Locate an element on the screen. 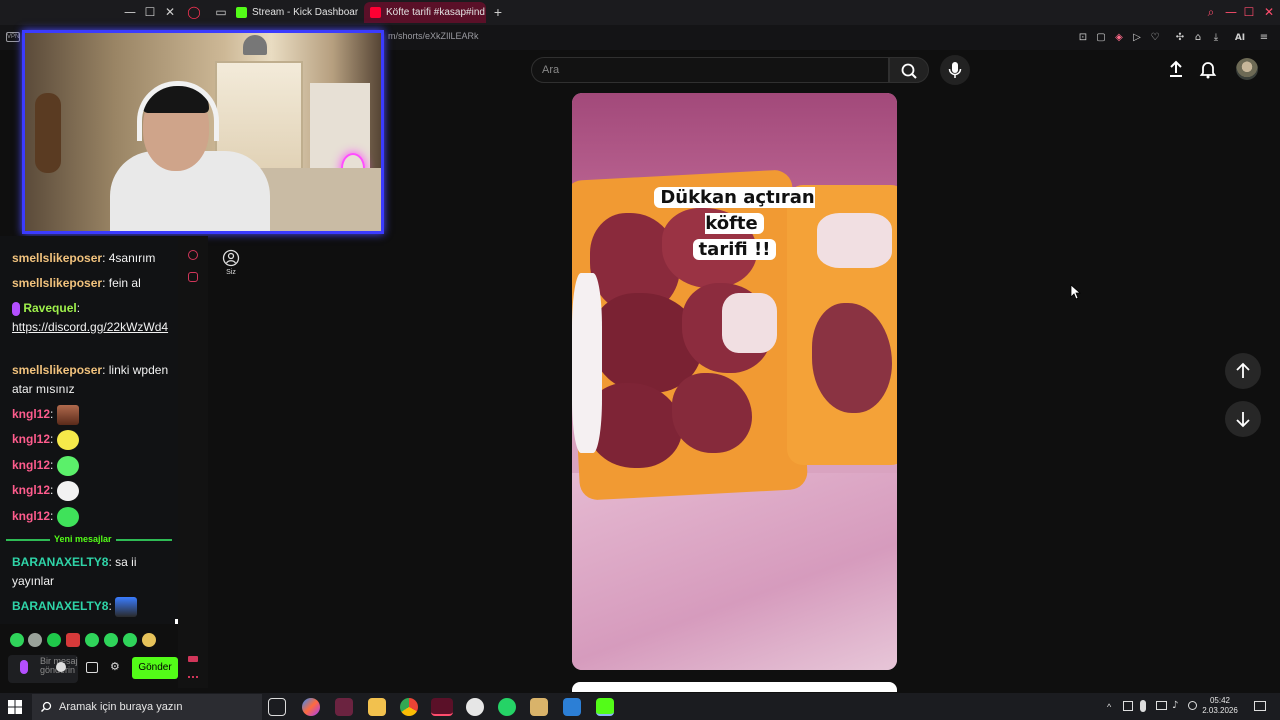 This screenshot has height=720, width=1280. emote-4-icon is located at coordinates (73, 640).